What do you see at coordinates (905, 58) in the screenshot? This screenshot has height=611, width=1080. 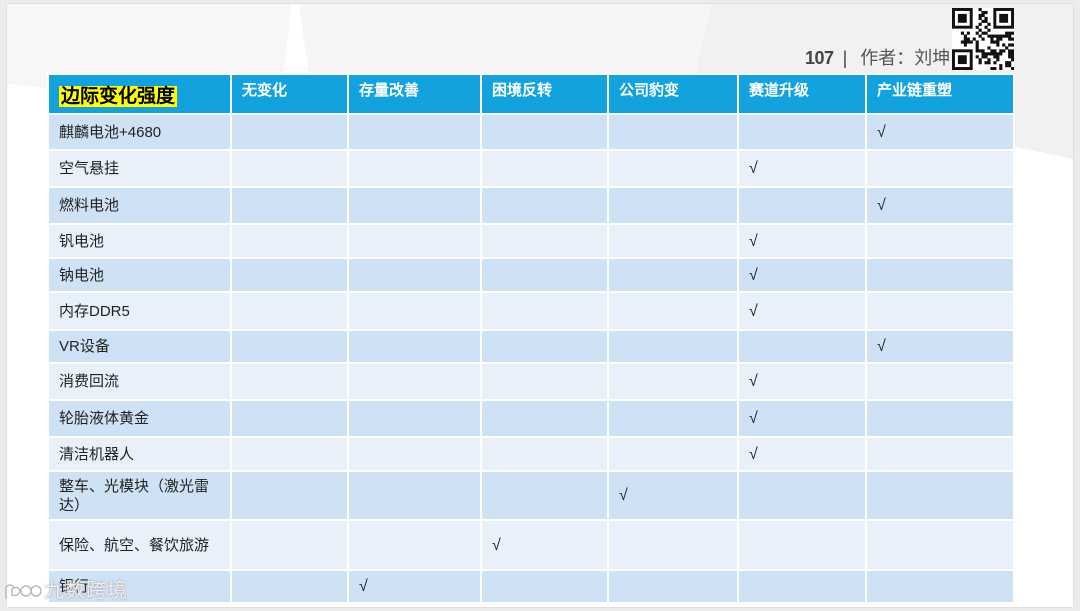 I see `author-label: 作者：刘坤` at bounding box center [905, 58].